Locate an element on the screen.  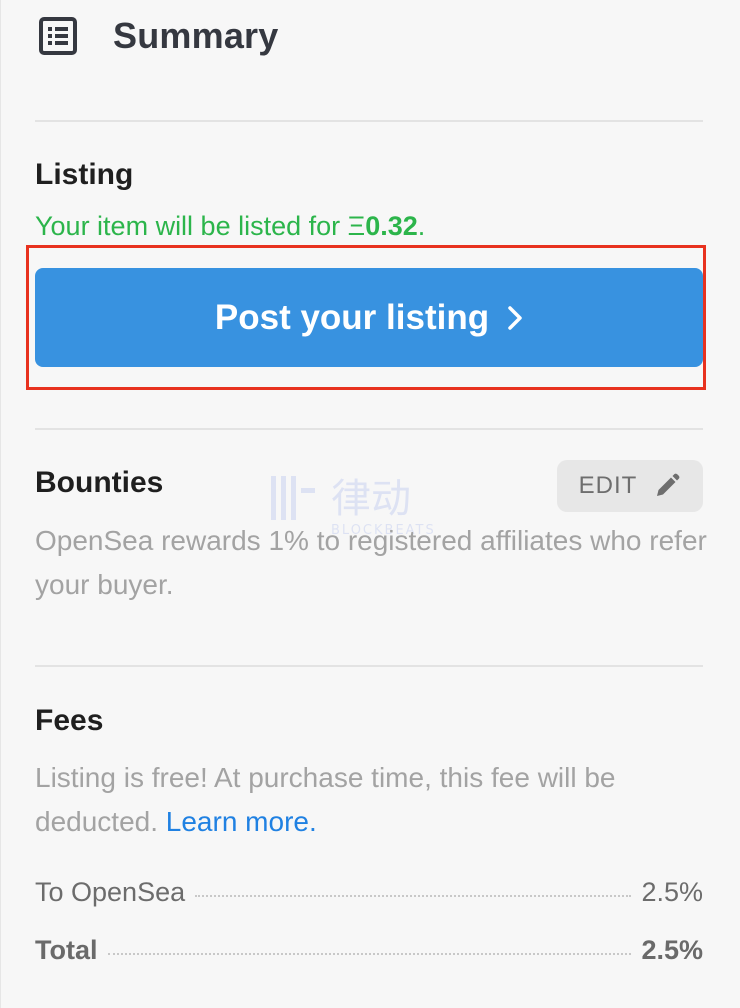
summary-header: Summary is located at coordinates (158, 36).